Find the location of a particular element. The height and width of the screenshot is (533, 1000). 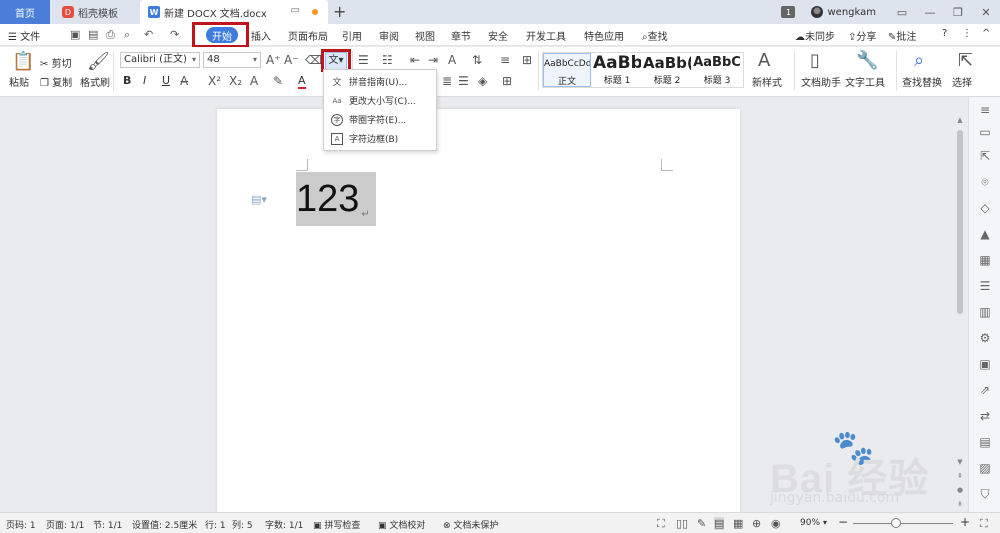

style-heading-3: AaBbC 标题 3 is located at coordinates (717, 70).